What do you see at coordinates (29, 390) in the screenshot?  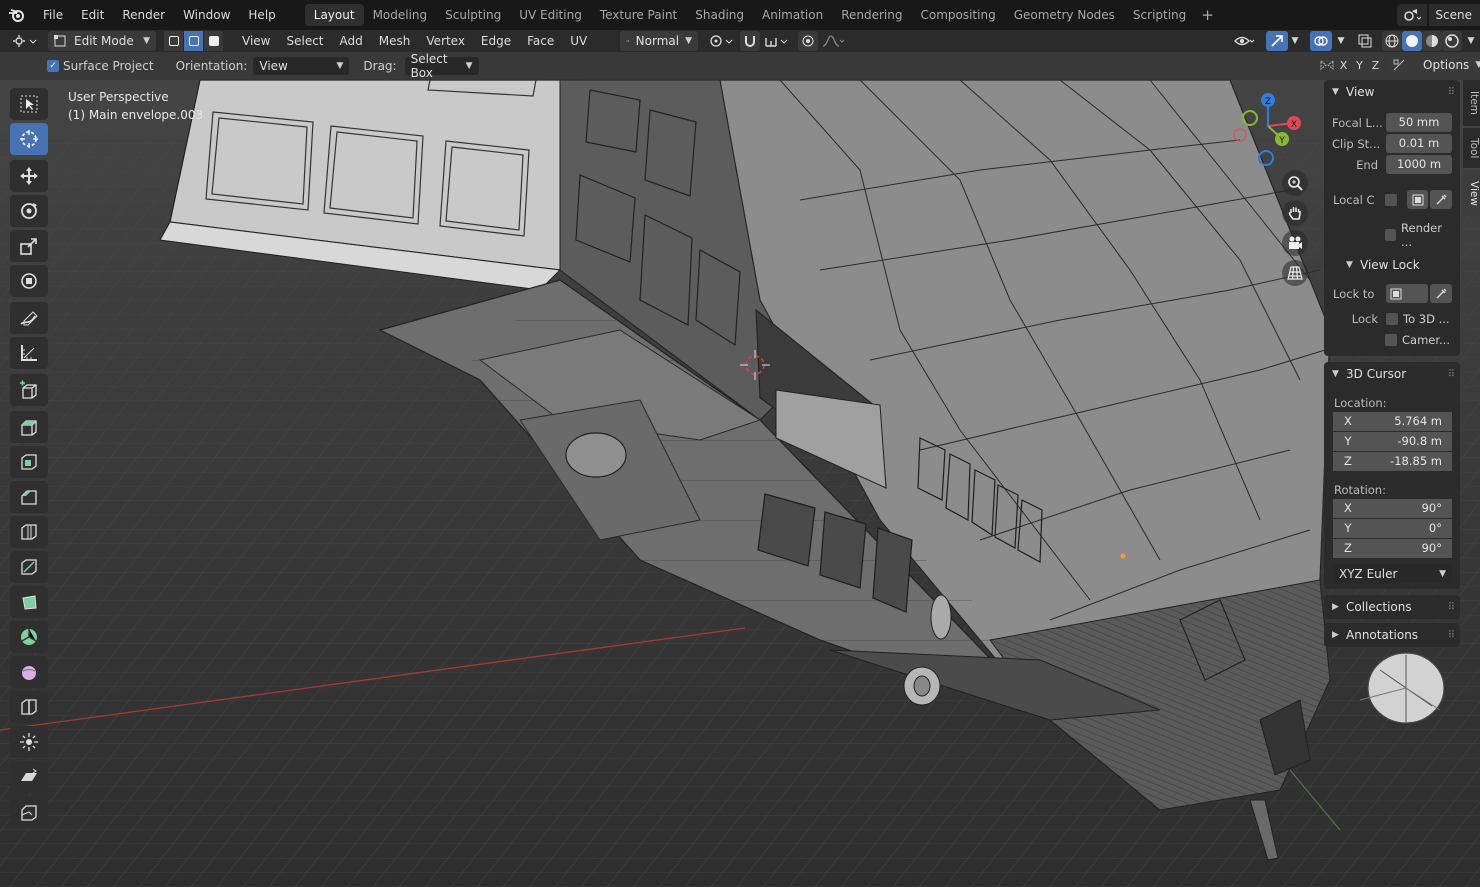 I see `tool-add-cube` at bounding box center [29, 390].